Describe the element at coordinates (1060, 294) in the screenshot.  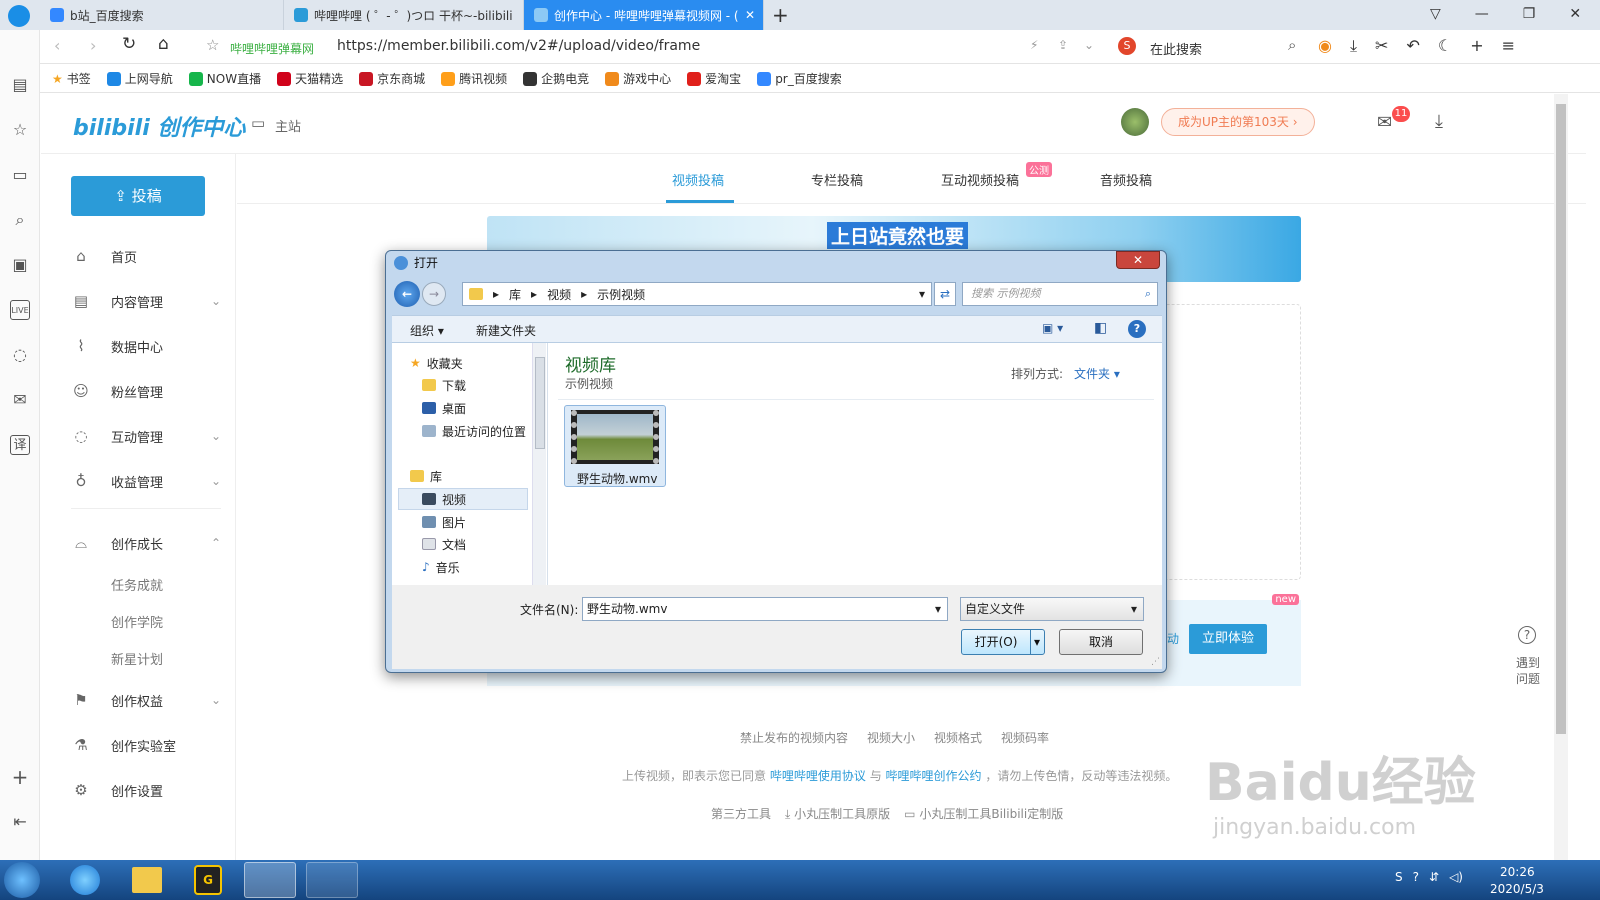
I see `dialog-search-input: 搜索 示例视频 ⌕` at that location.